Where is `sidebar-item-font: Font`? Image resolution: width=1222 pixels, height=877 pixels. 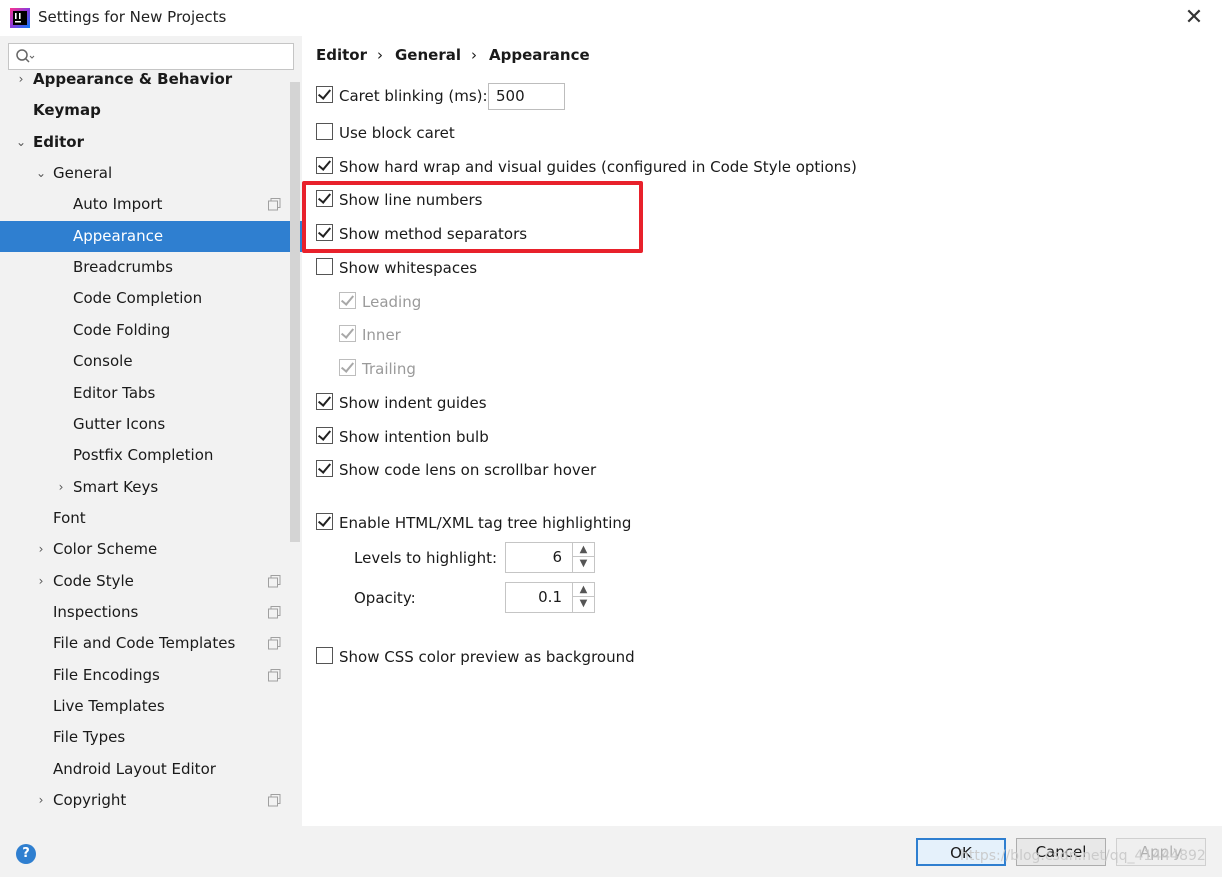
sidebar-item-font: Font is located at coordinates (145, 518).